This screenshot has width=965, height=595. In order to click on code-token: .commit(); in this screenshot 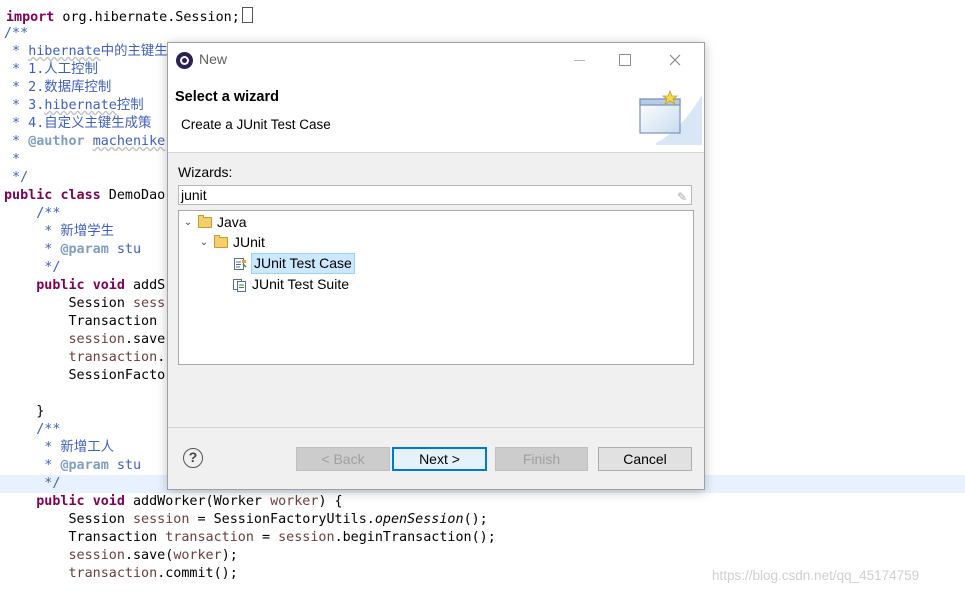, I will do `click(197, 573)`.